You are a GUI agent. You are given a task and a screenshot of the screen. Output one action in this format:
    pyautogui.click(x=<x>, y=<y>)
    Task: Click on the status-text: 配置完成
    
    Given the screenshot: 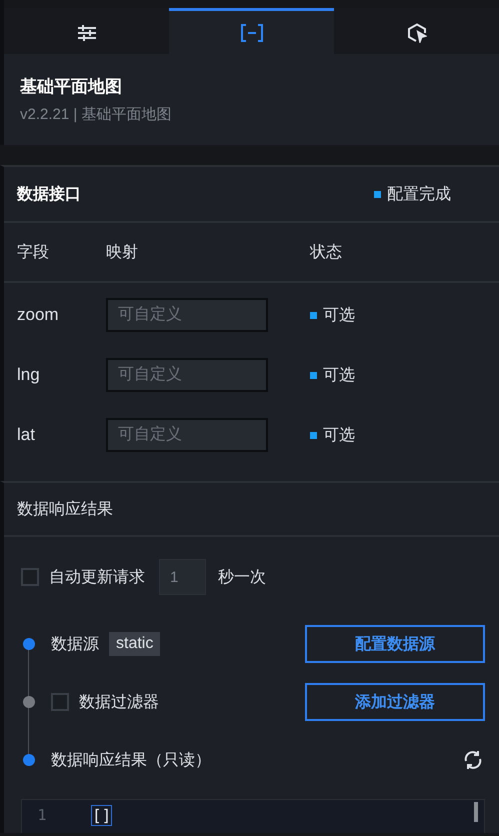 What is the action you would take?
    pyautogui.click(x=419, y=194)
    